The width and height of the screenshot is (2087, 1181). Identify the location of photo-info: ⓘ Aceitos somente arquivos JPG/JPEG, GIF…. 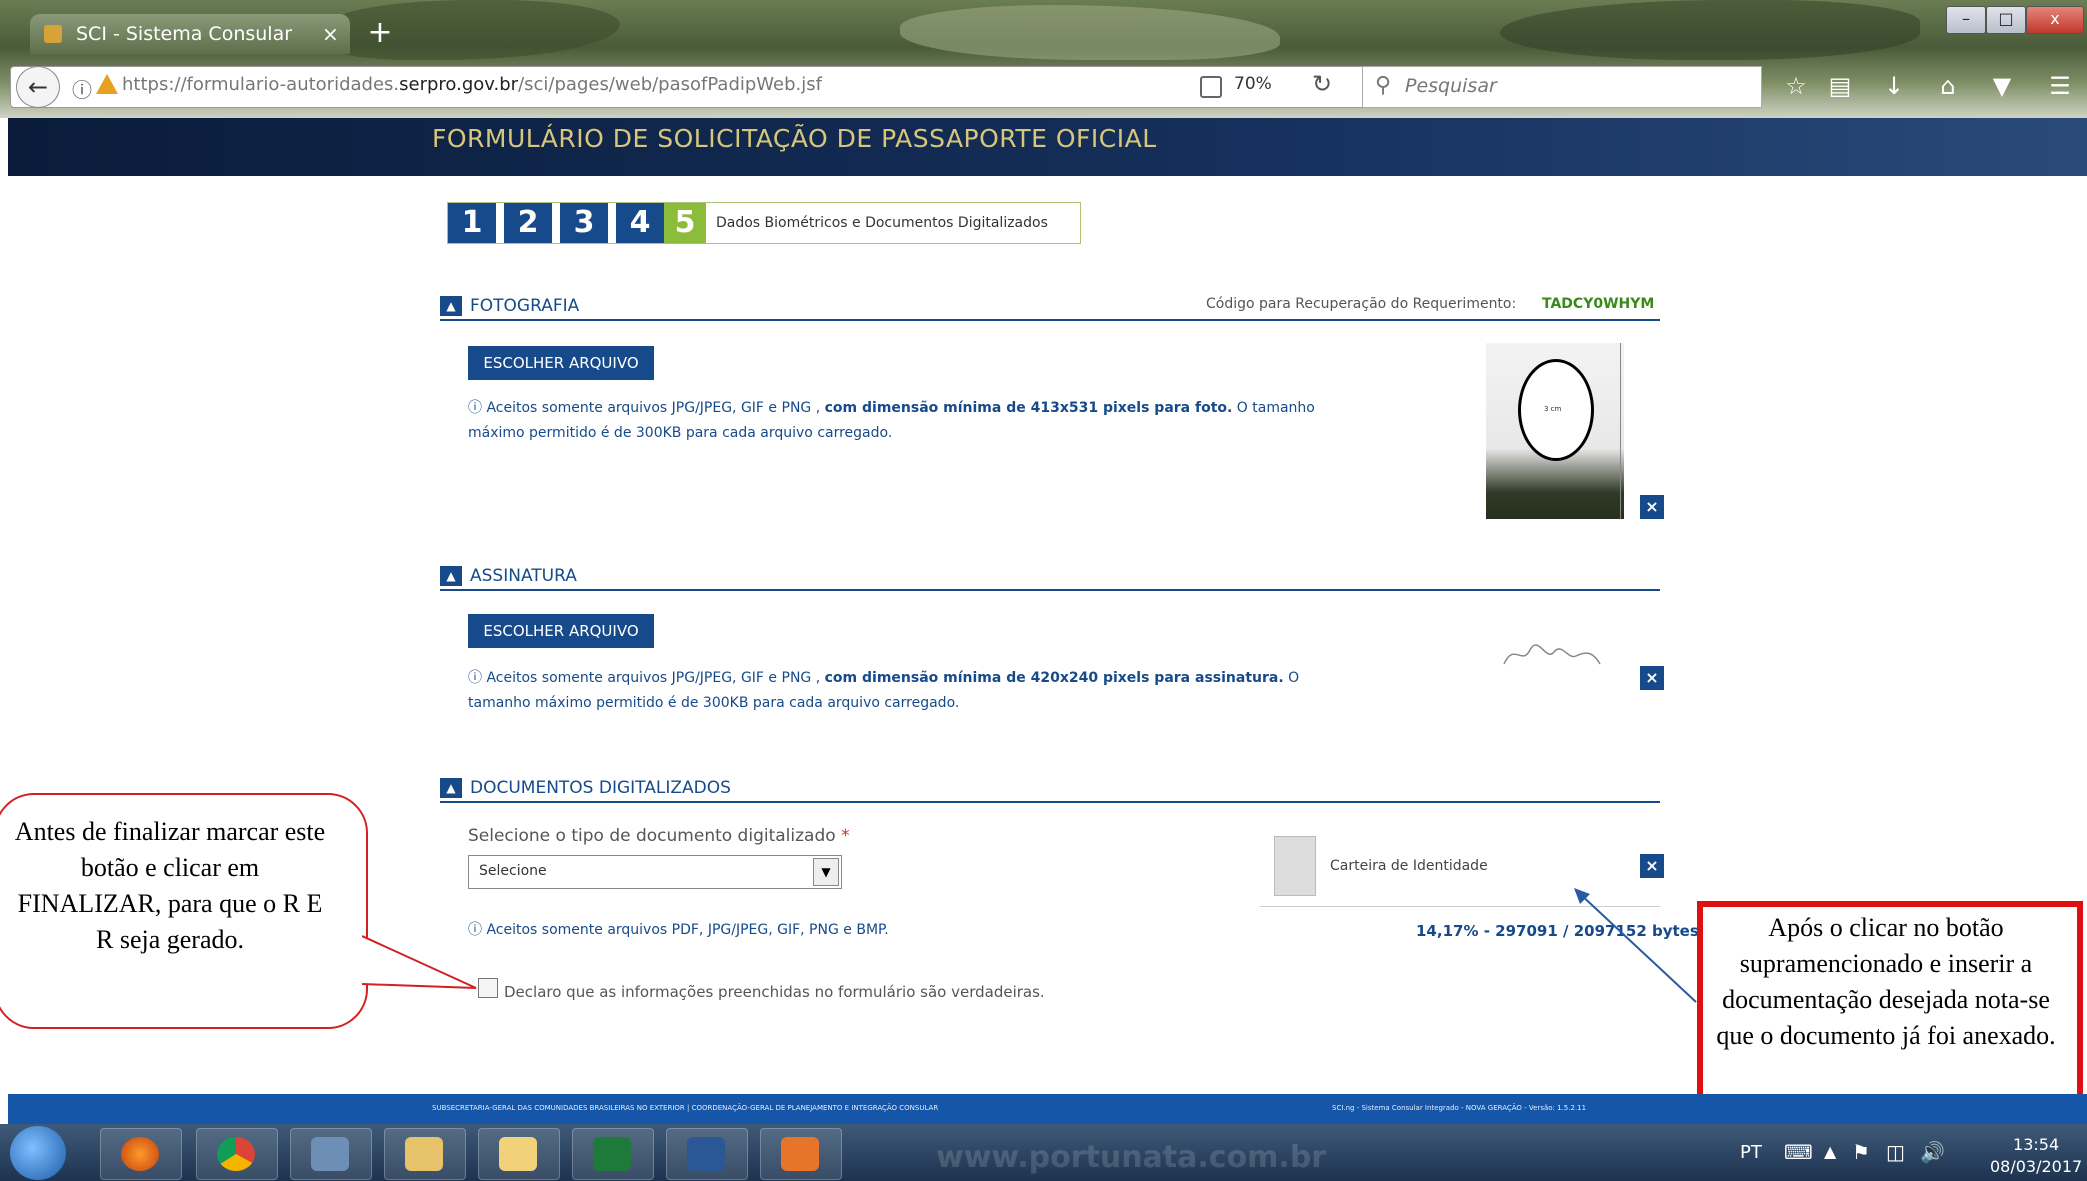
(918, 421).